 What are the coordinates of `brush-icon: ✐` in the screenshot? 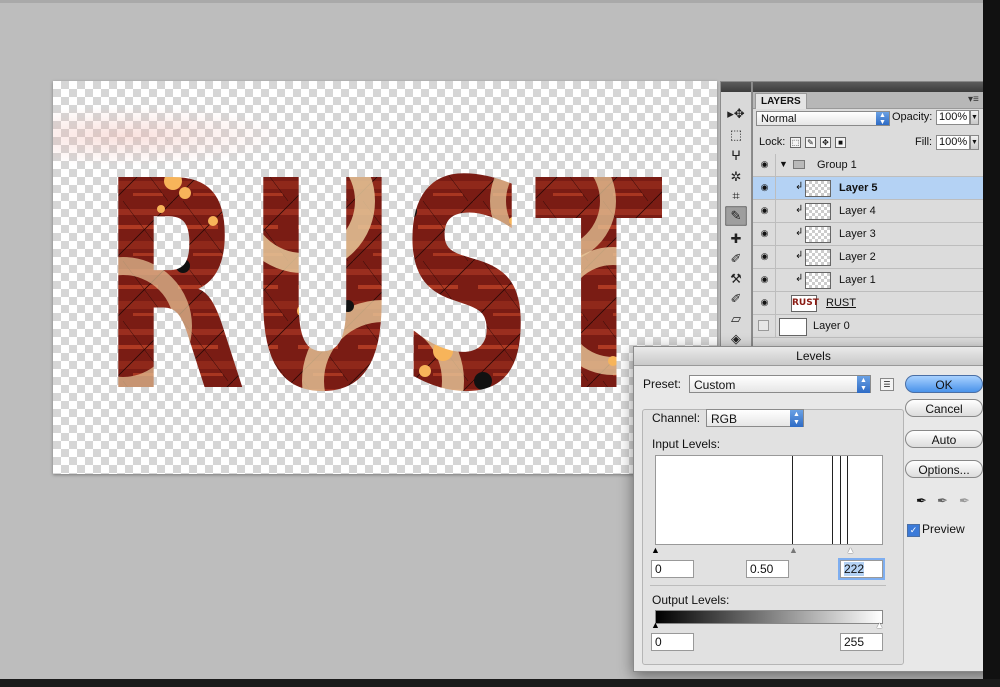 It's located at (736, 259).